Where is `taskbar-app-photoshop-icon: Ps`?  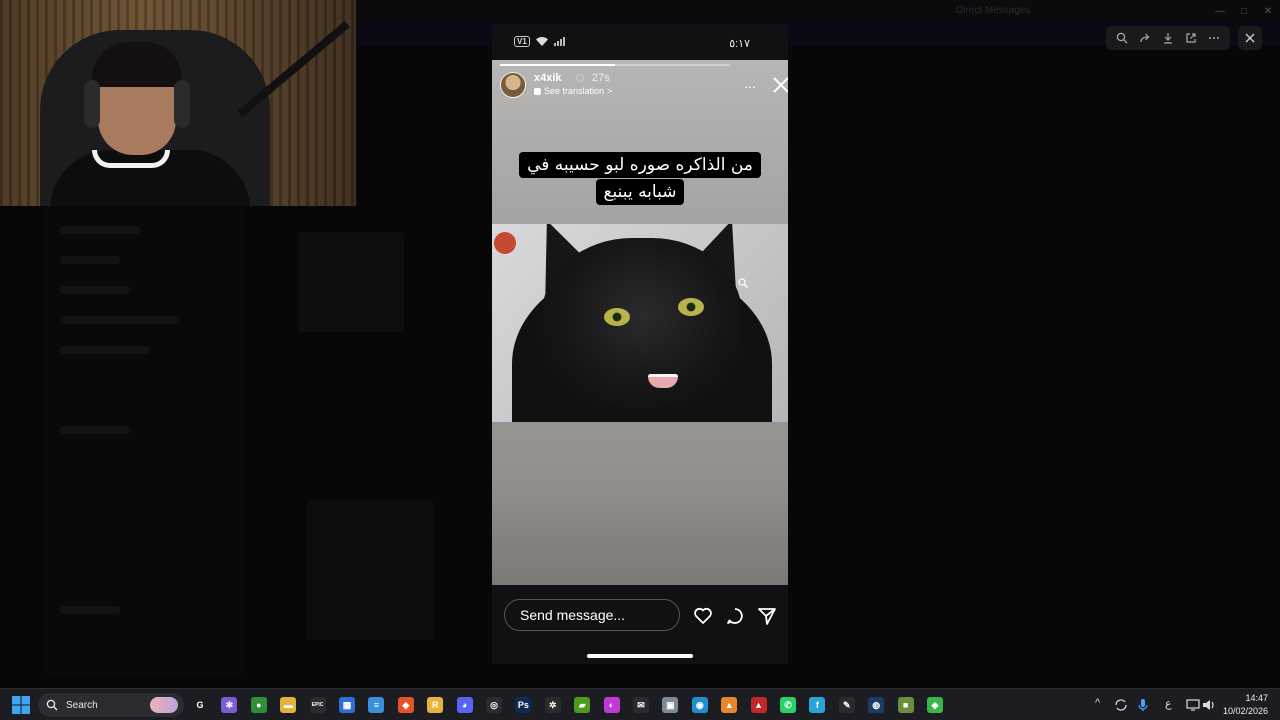 taskbar-app-photoshop-icon: Ps is located at coordinates (523, 705).